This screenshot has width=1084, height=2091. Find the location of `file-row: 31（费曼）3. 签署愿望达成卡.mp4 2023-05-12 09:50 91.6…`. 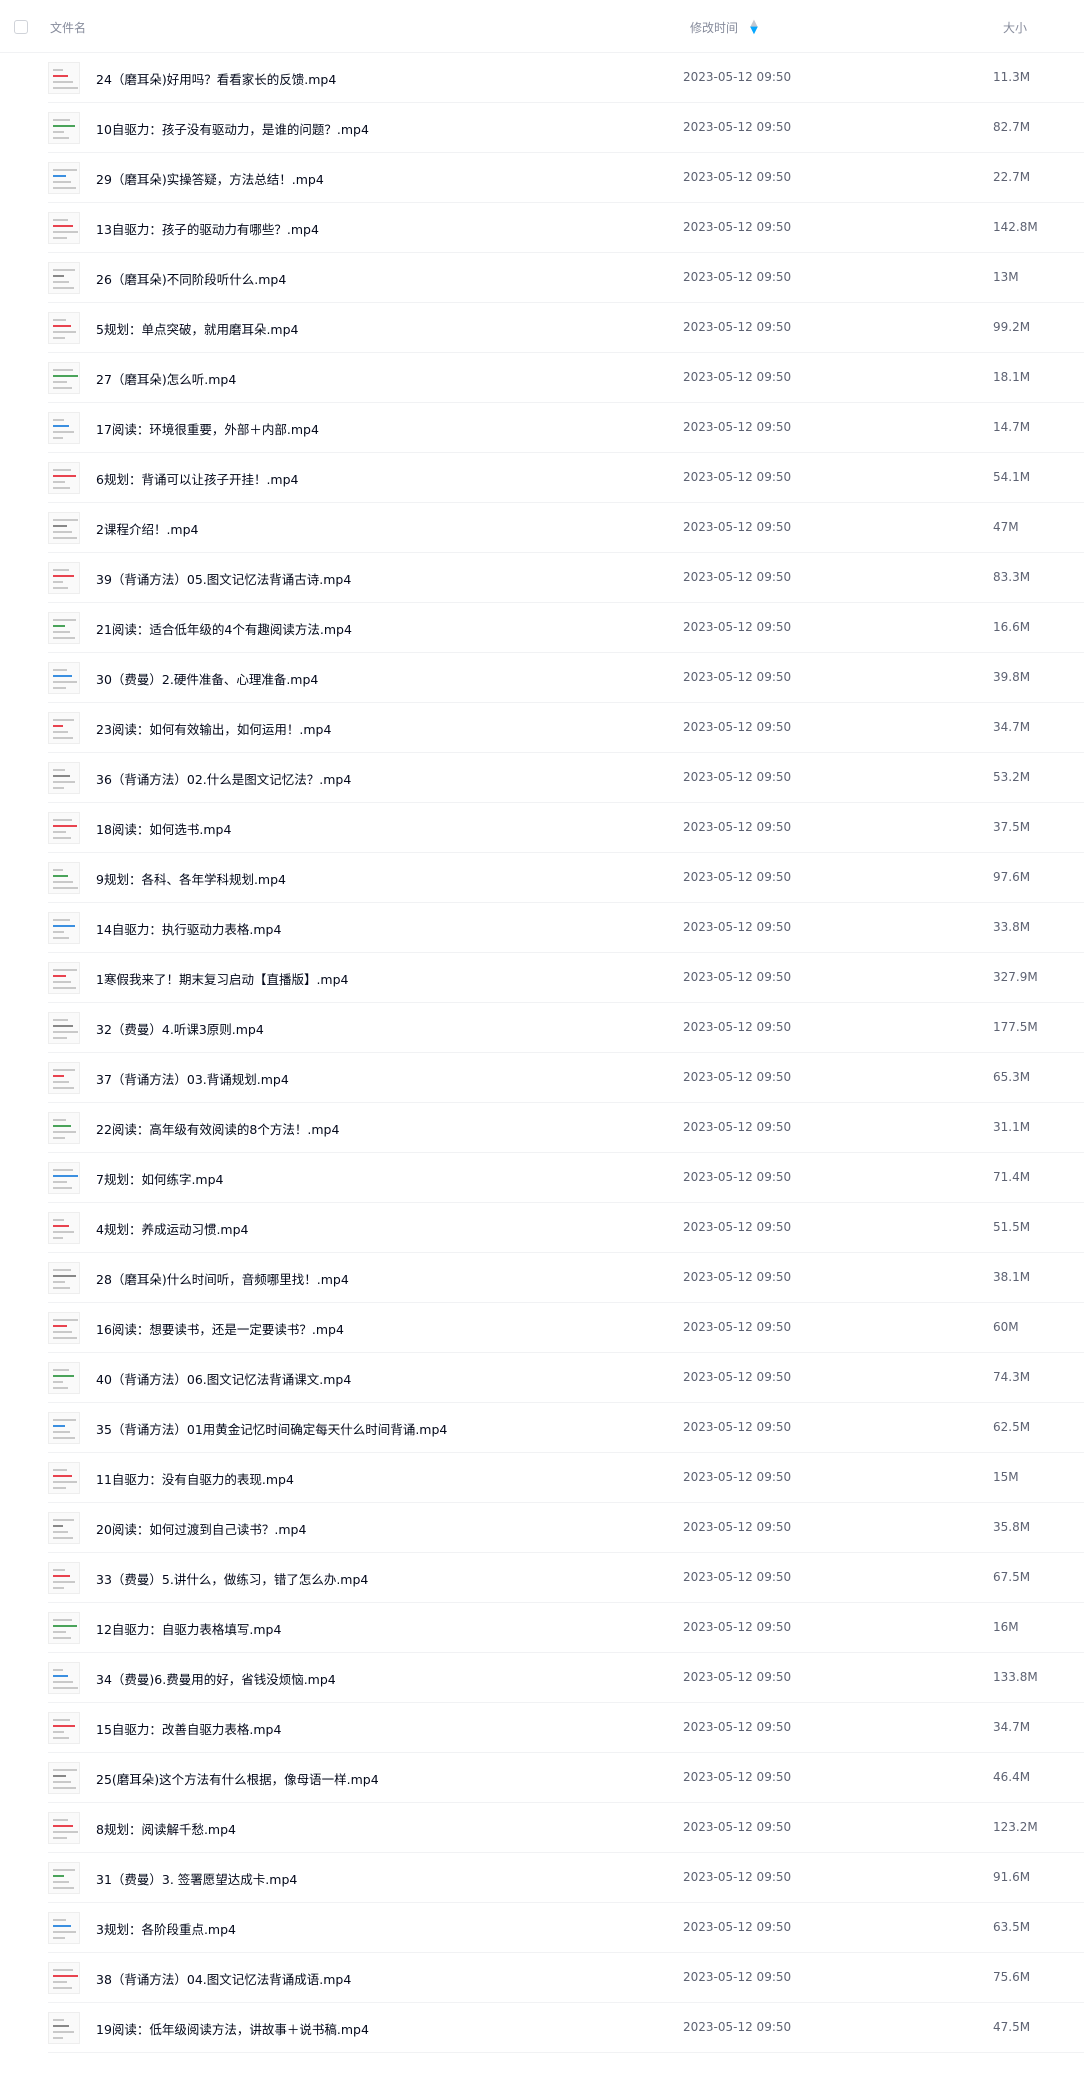

file-row: 31（费曼）3. 签署愿望达成卡.mp4 2023-05-12 09:50 91.6… is located at coordinates (566, 1878).